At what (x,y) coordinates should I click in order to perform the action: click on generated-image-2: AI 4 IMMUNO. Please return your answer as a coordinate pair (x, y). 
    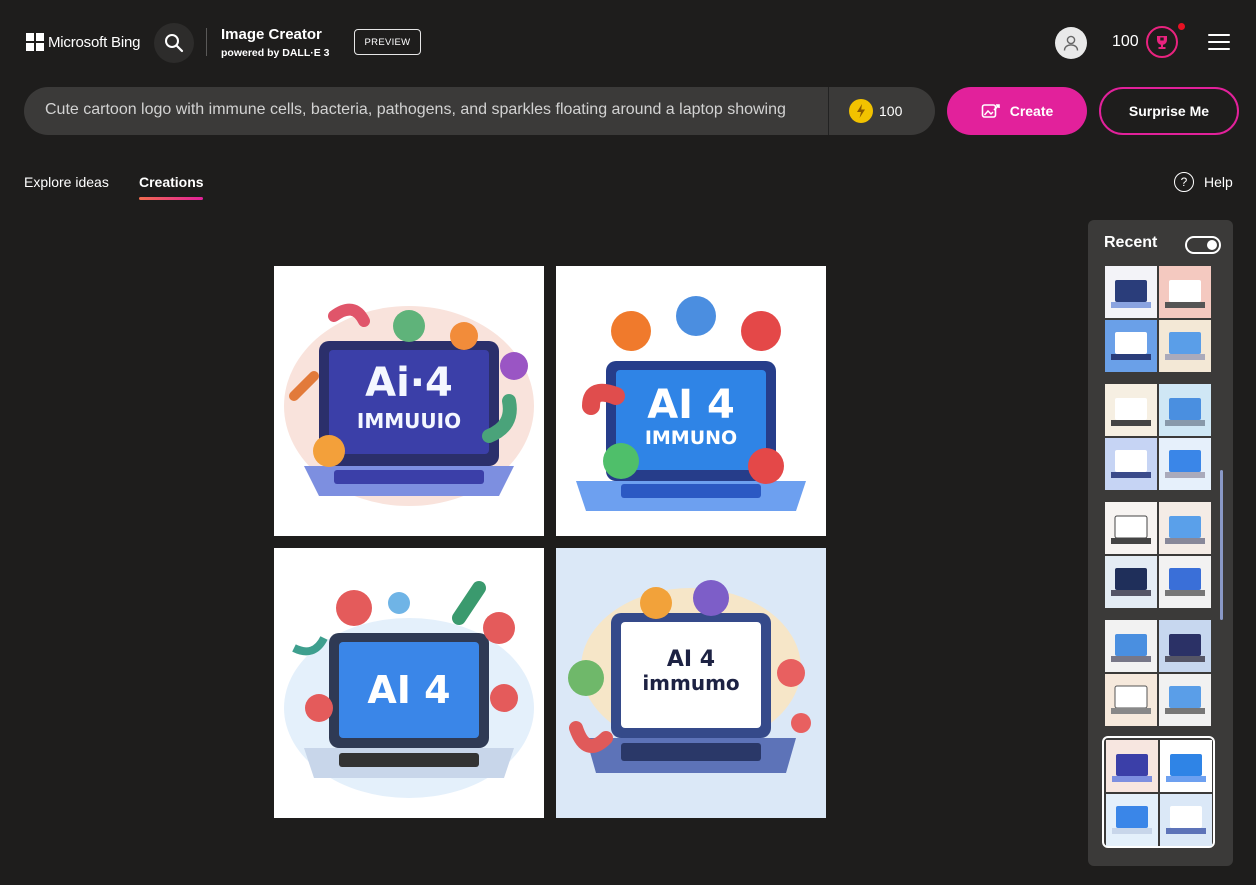
    Looking at the image, I should click on (691, 401).